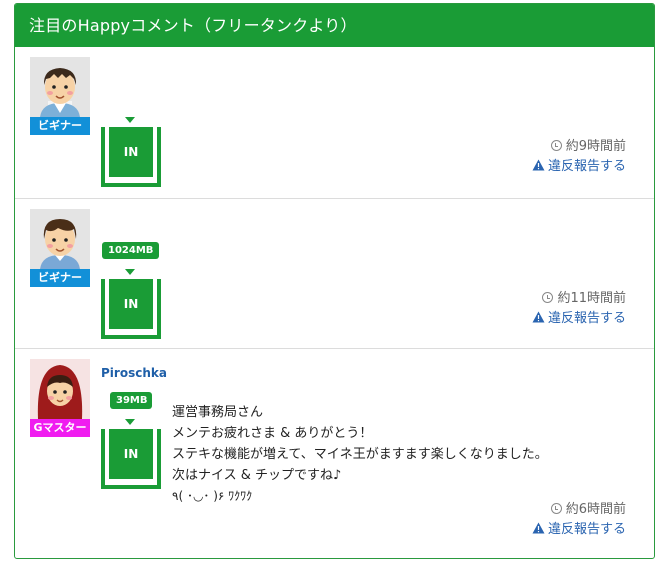 The height and width of the screenshot is (566, 665). I want to click on rank-badge: Gマスター, so click(60, 428).